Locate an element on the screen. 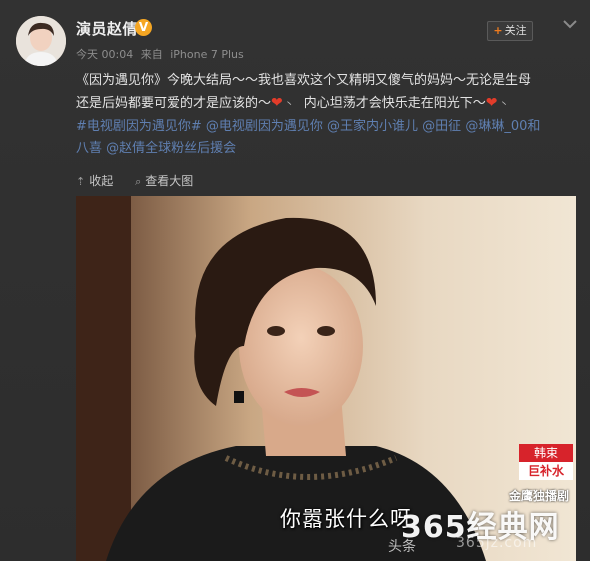  author-name: 演员赵倩 is located at coordinates (107, 28).